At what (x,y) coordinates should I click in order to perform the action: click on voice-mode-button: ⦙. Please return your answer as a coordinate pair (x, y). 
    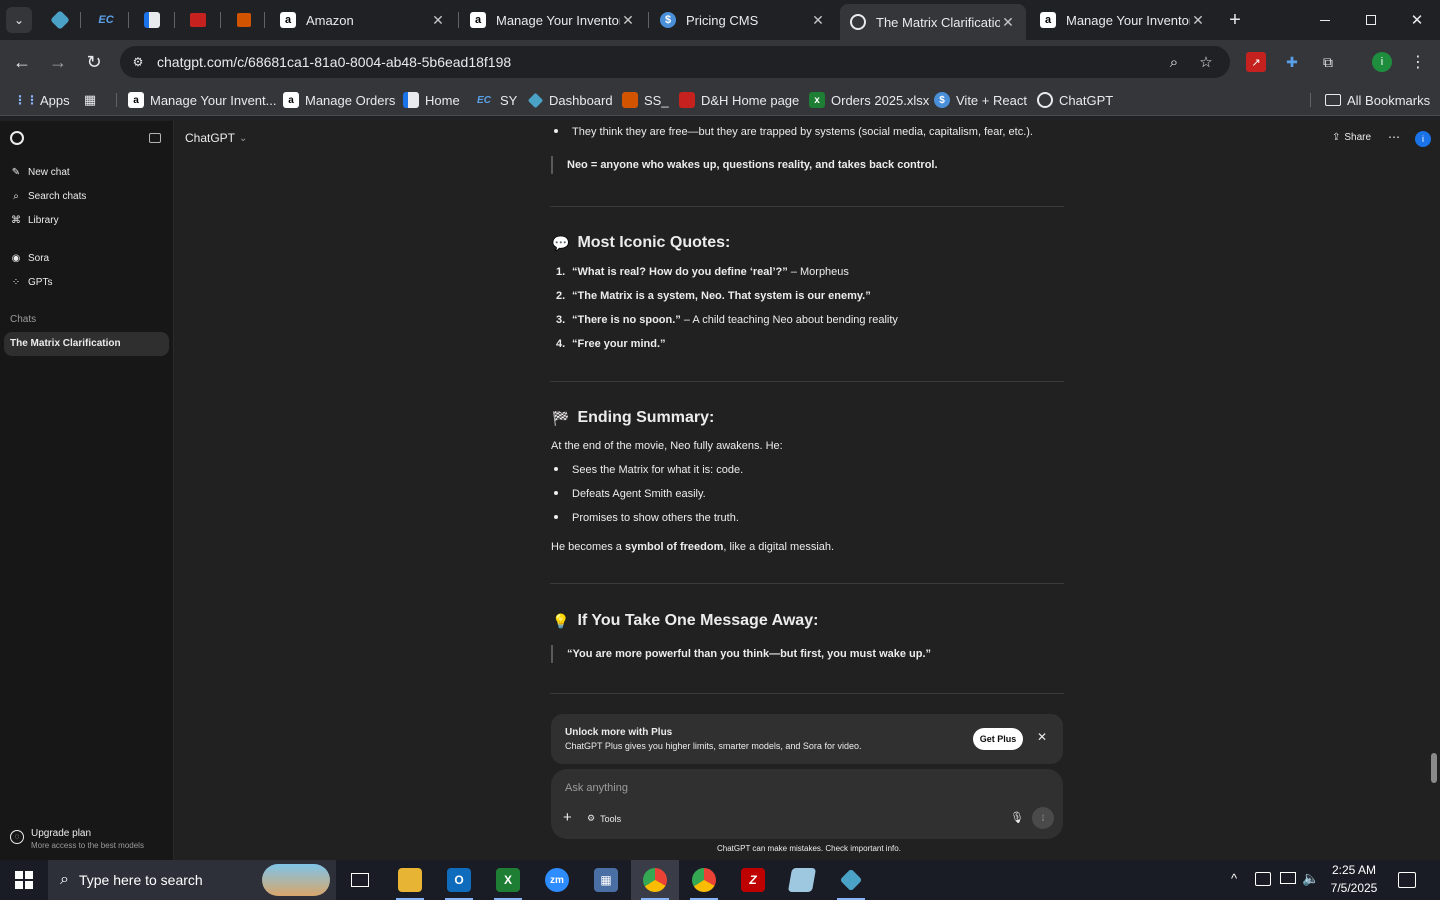
    Looking at the image, I should click on (1043, 818).